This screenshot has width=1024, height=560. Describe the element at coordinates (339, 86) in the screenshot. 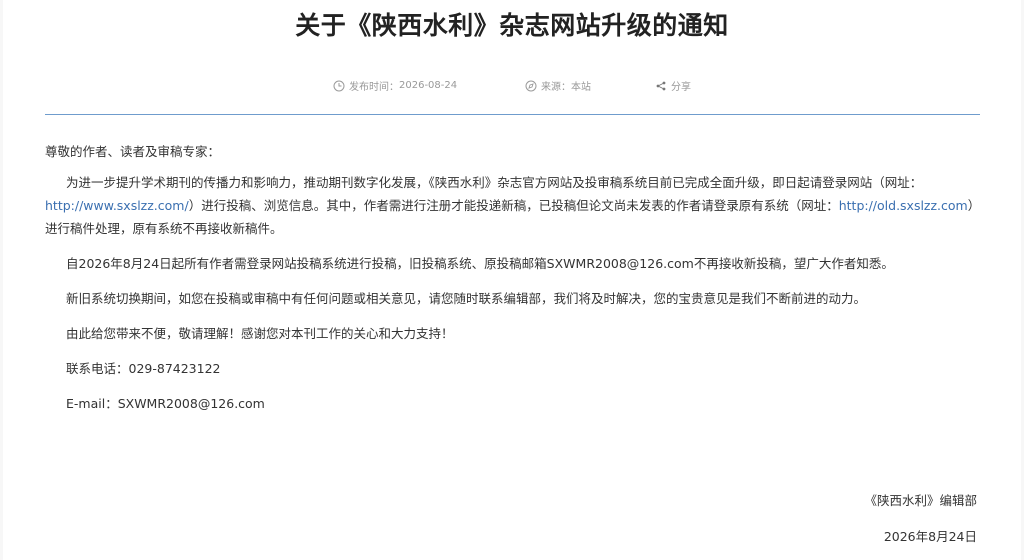

I see `clock-icon` at that location.